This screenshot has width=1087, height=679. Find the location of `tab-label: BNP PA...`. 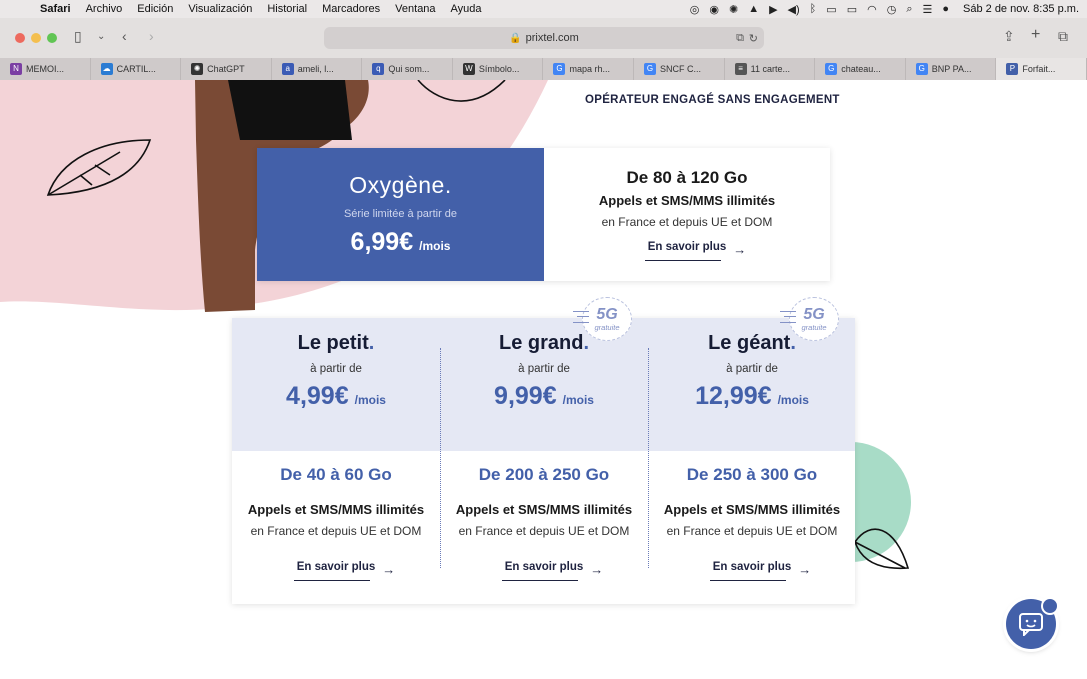

tab-label: BNP PA... is located at coordinates (951, 69).